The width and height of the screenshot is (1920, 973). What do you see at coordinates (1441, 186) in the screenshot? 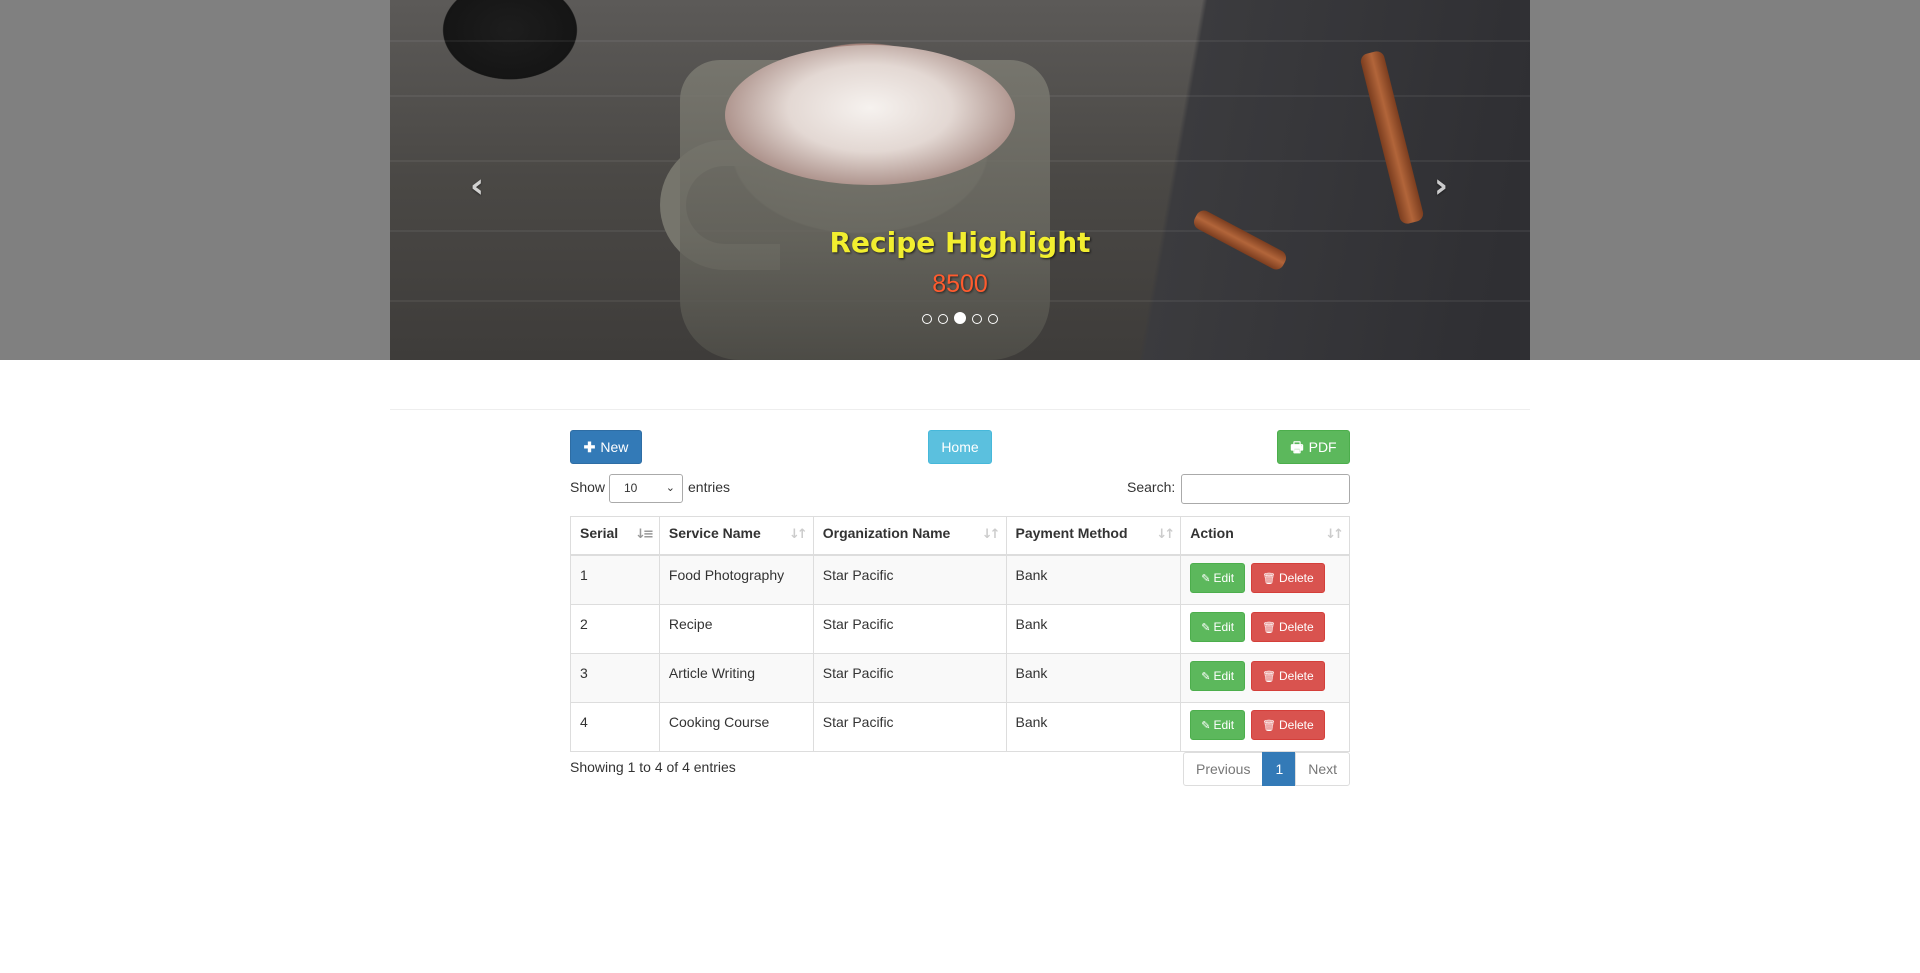
I see `carousel-next-icon: ›` at bounding box center [1441, 186].